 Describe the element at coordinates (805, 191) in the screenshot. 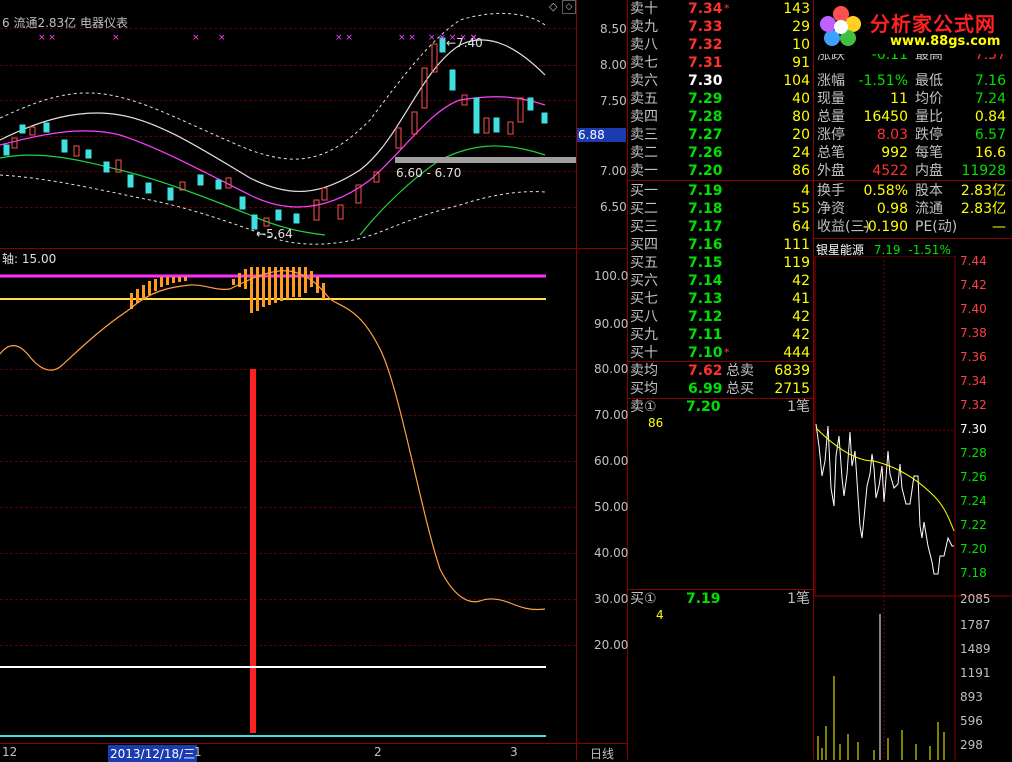

I see `level-volume: 4` at that location.